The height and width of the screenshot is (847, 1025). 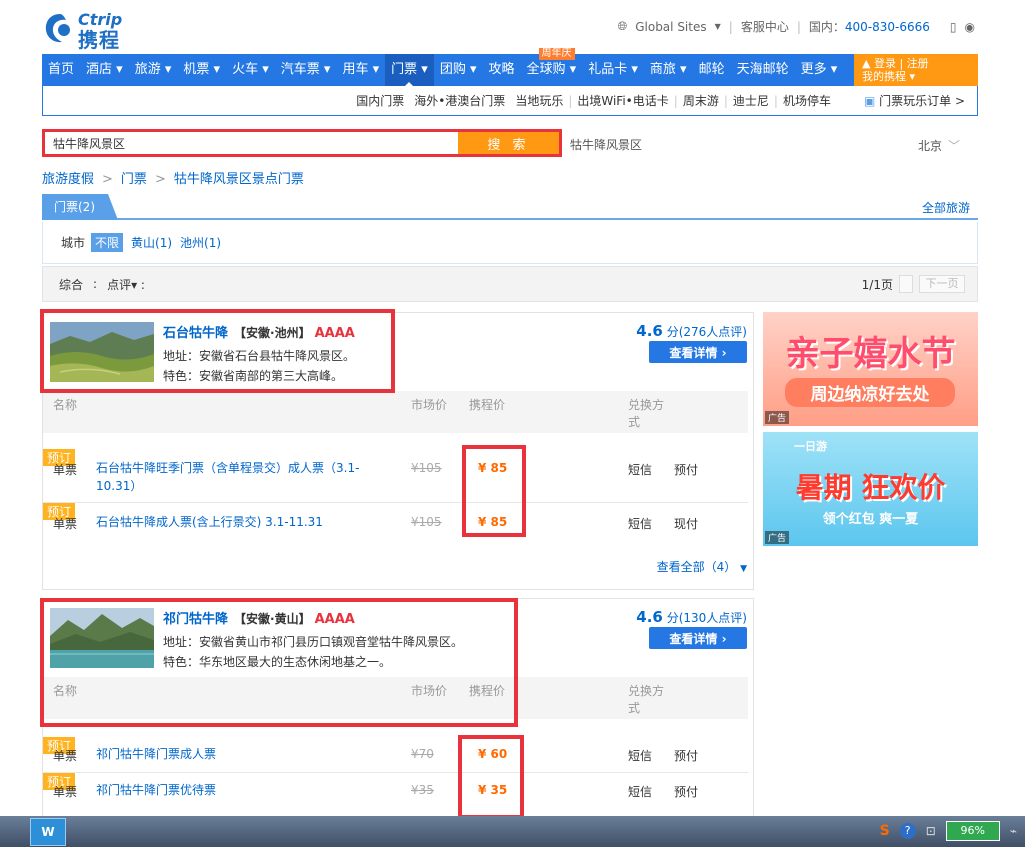 I want to click on network-icon: ⊡, so click(x=931, y=831).